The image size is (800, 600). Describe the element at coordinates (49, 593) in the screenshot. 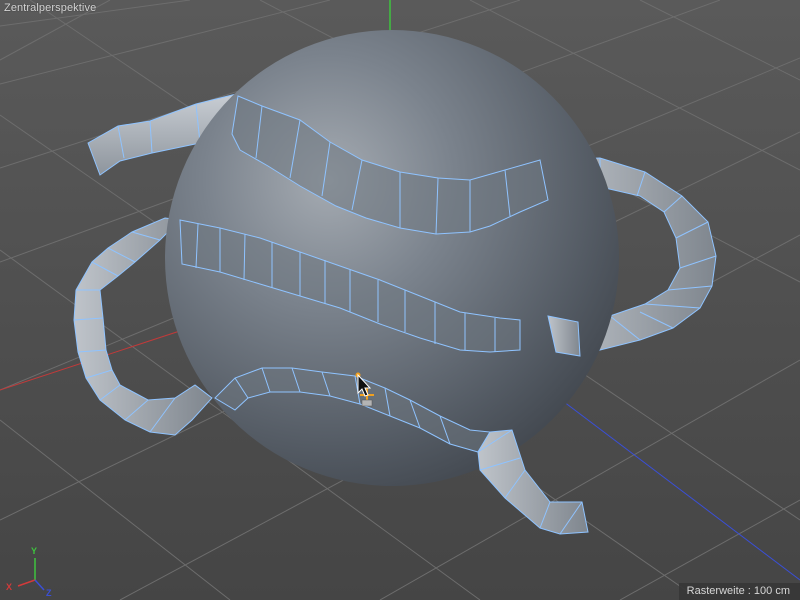

I see `axis-z-label: Z` at that location.